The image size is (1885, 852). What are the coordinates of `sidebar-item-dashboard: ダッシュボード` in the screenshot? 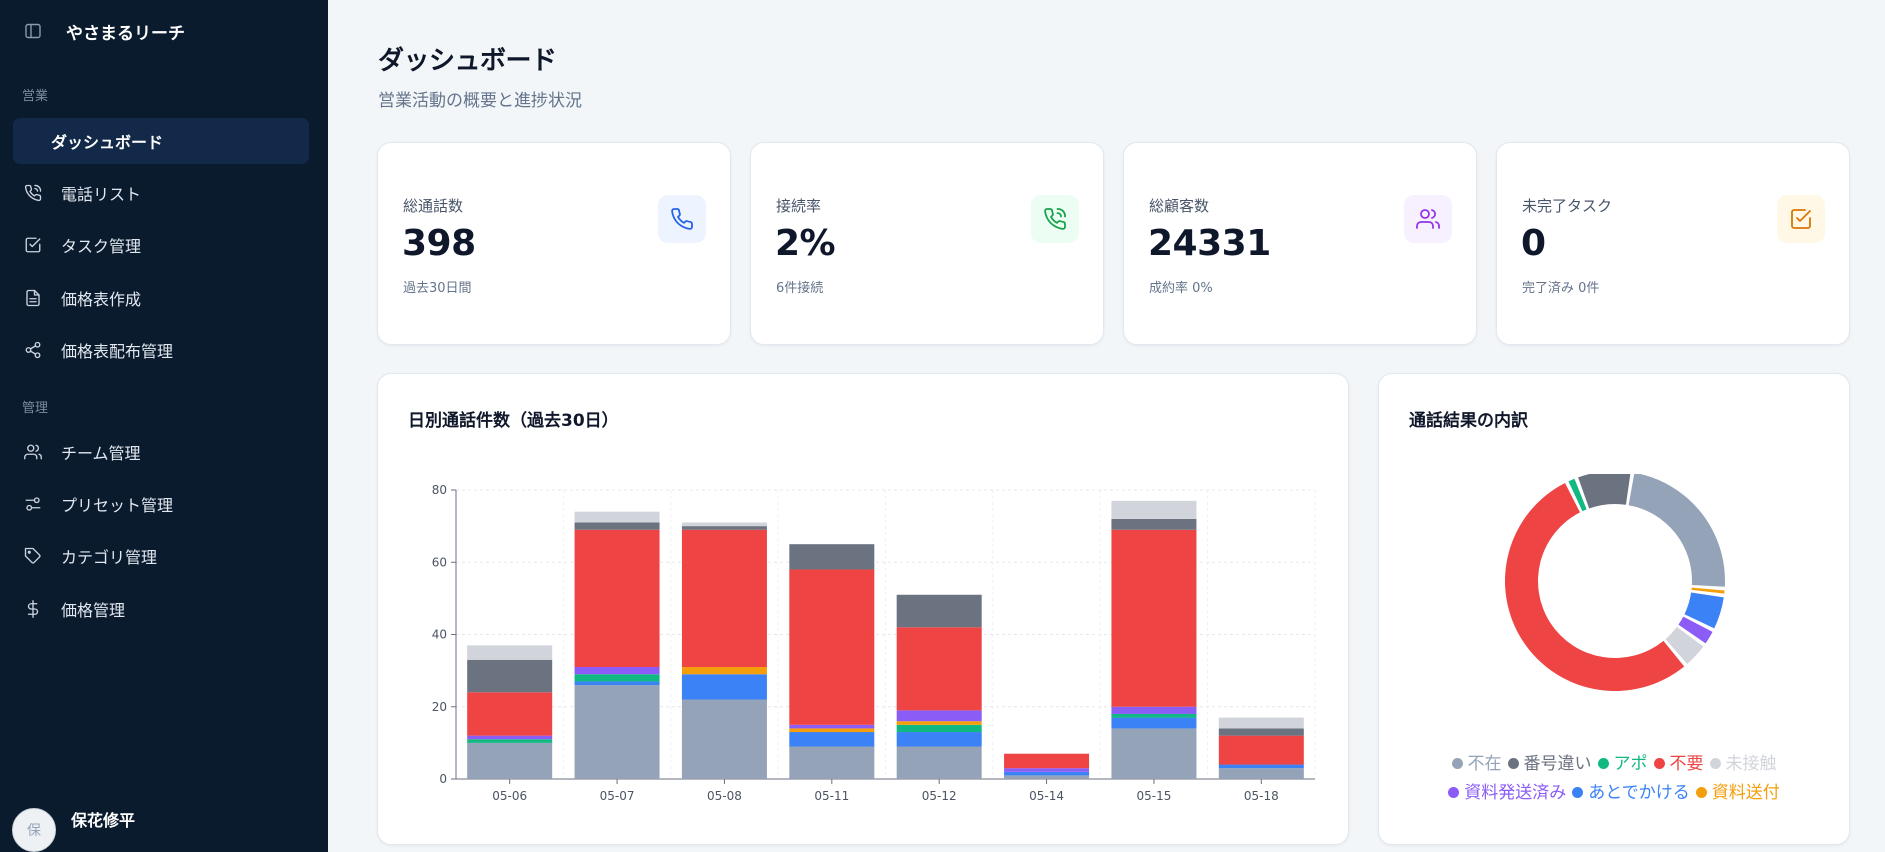 It's located at (161, 141).